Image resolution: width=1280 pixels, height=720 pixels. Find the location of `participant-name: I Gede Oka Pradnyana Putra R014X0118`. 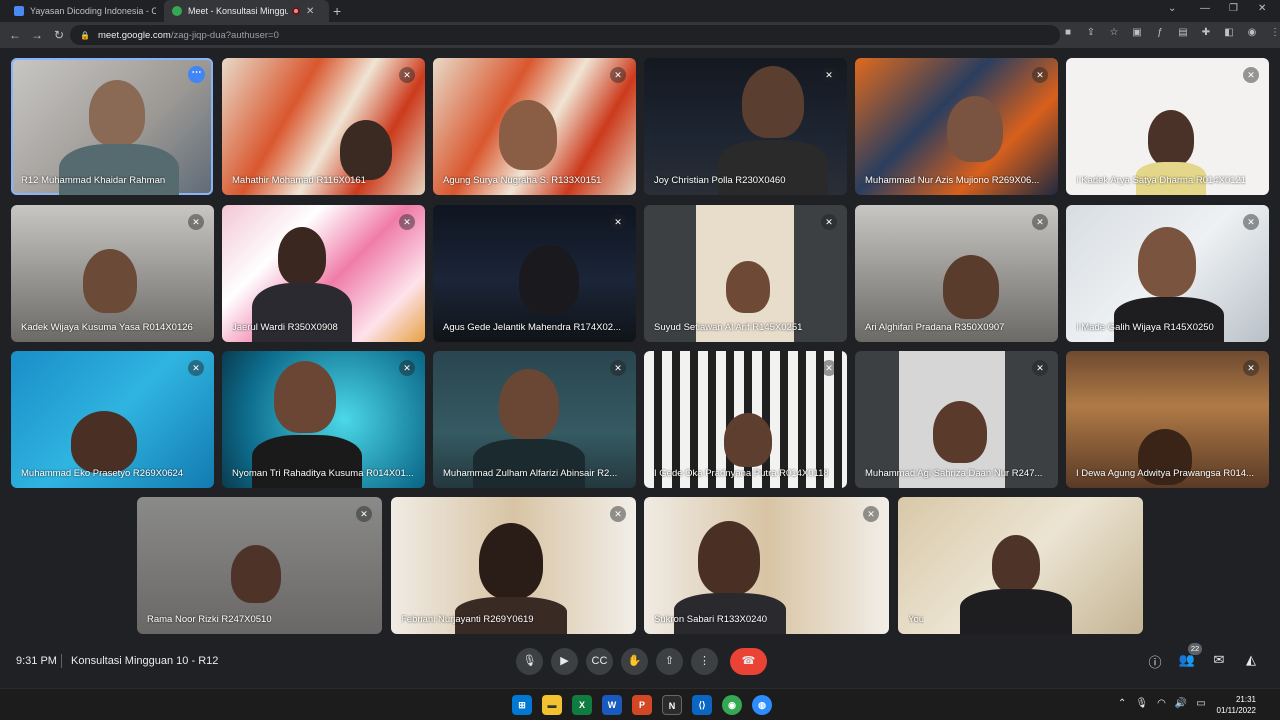

participant-name: I Gede Oka Pradnyana Putra R014X0118 is located at coordinates (741, 473).